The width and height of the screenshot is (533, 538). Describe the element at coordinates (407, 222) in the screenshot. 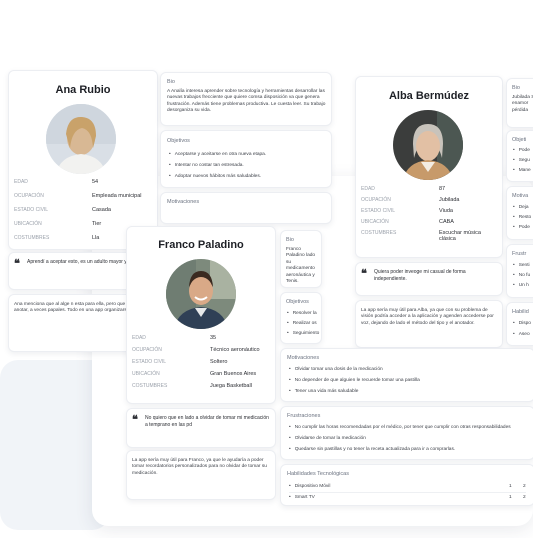

I see `field-row: UBICACIÓN CABA` at that location.